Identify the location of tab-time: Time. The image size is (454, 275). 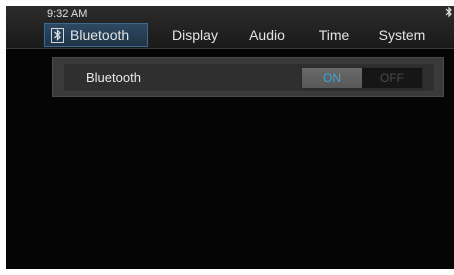
(334, 35).